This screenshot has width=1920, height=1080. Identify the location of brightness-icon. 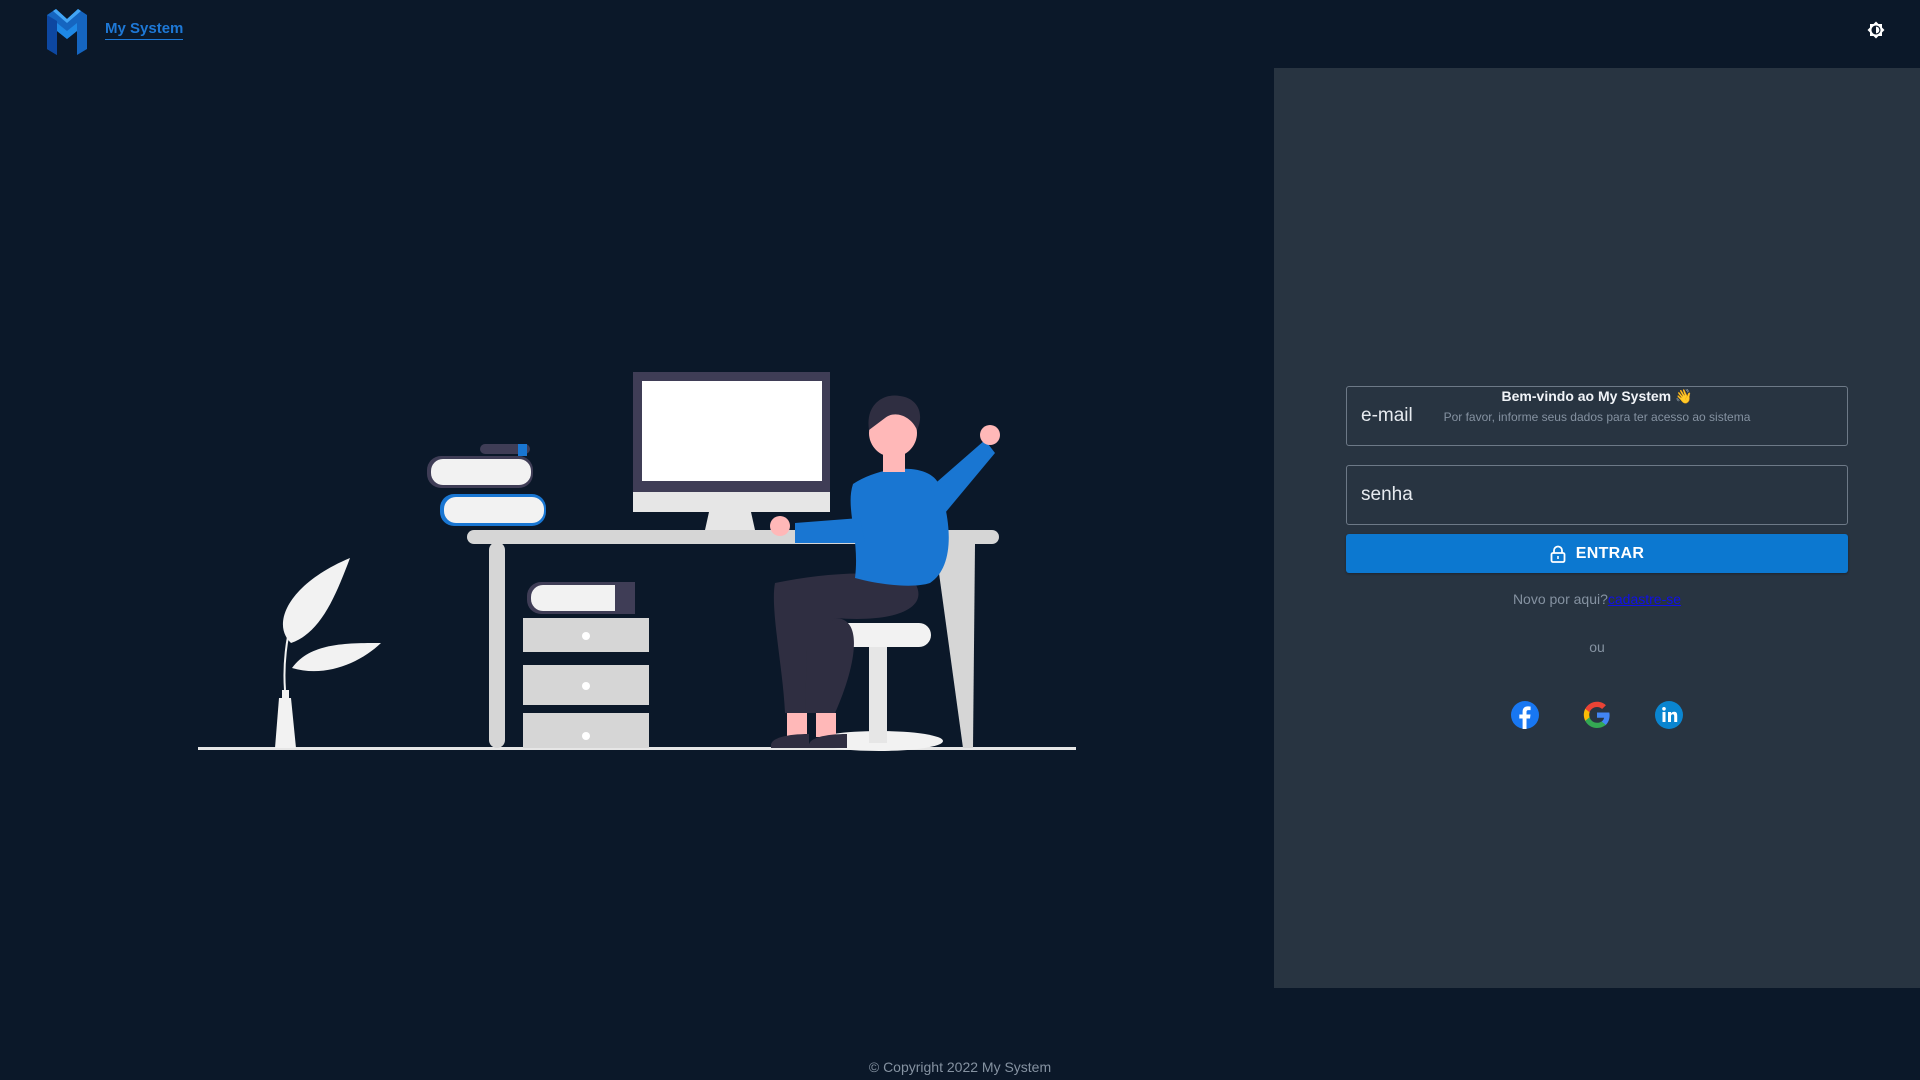
(1876, 30).